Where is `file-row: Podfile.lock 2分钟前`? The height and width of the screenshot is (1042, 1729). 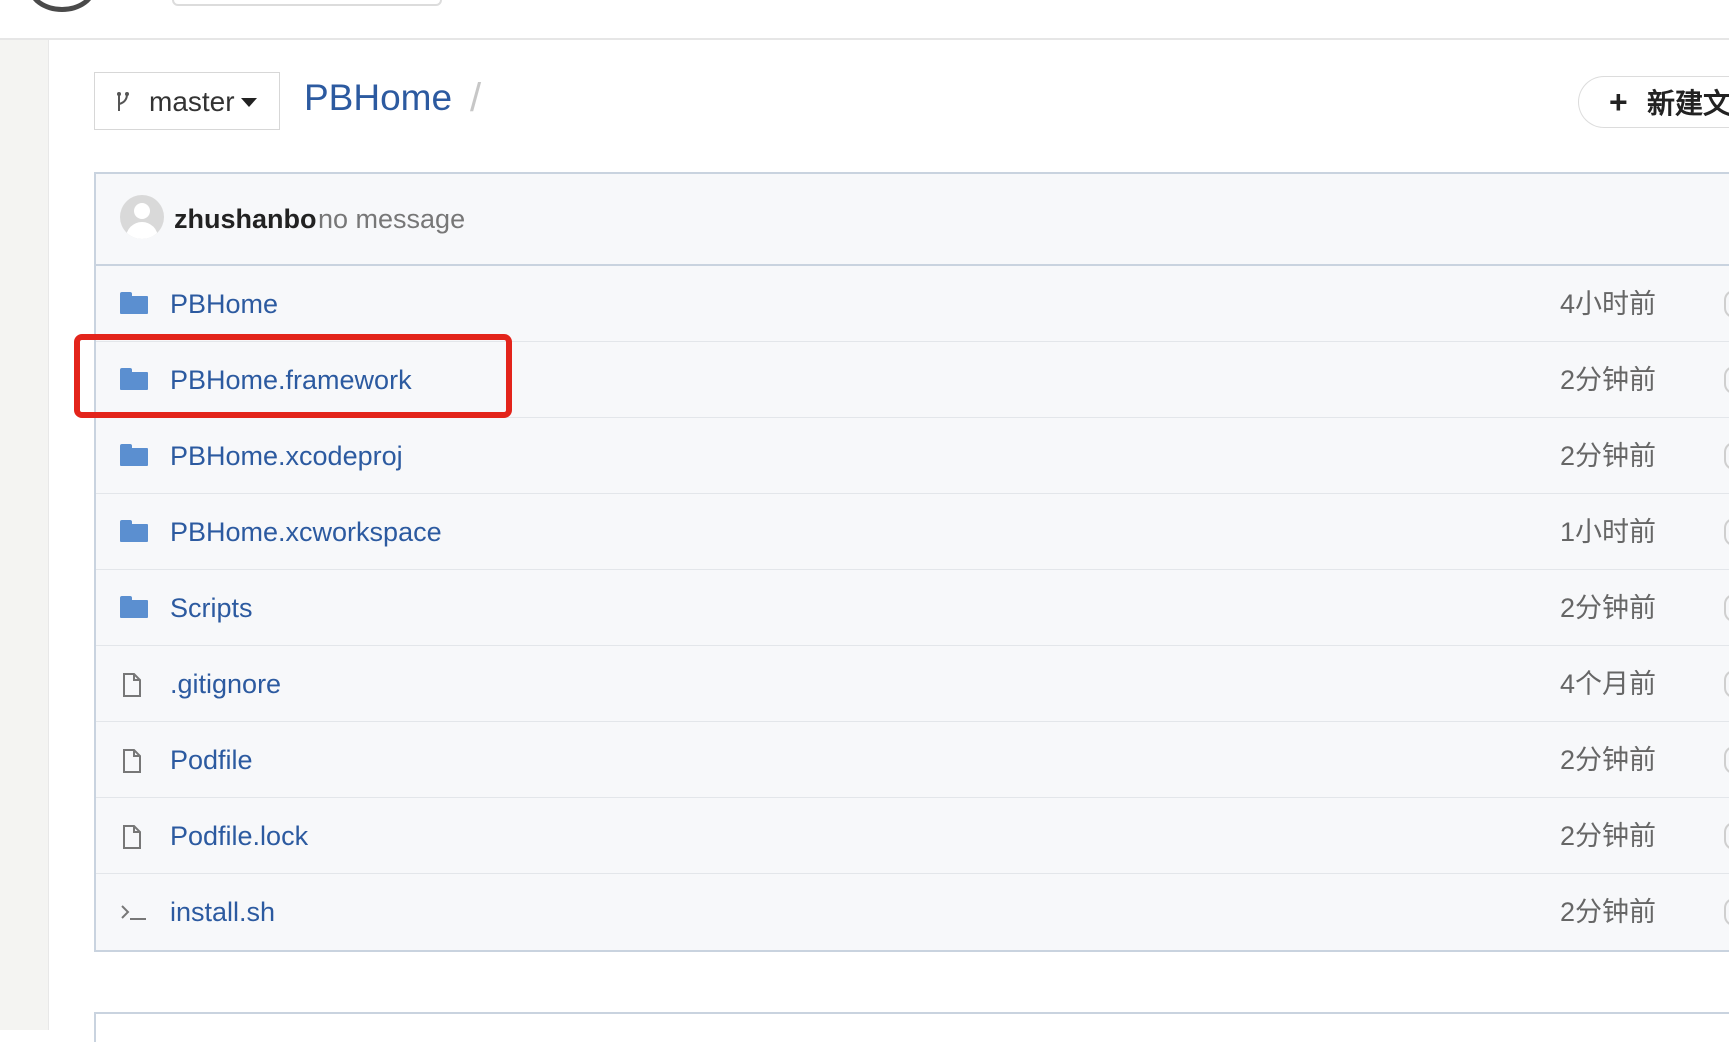
file-row: Podfile.lock 2分钟前 is located at coordinates (912, 836).